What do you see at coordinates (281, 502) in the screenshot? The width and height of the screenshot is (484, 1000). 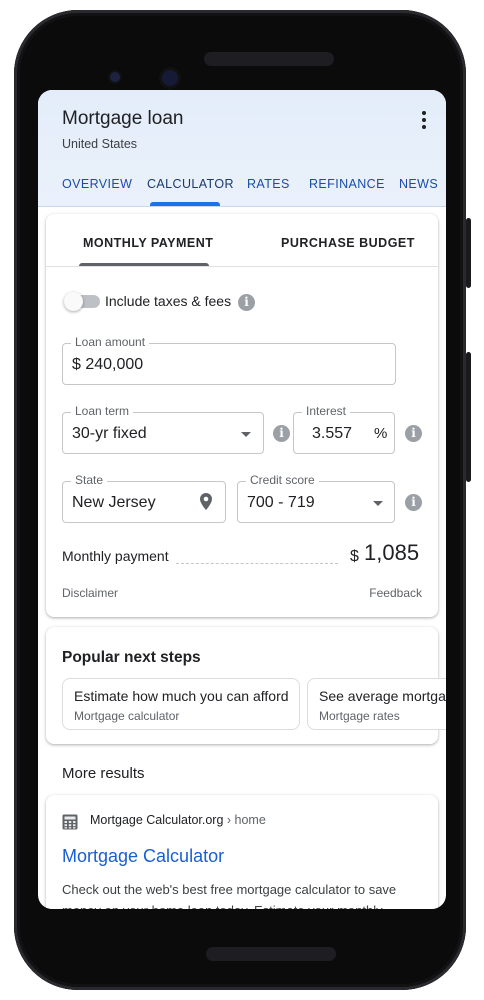 I see `credit-score-value: 700 - 719` at bounding box center [281, 502].